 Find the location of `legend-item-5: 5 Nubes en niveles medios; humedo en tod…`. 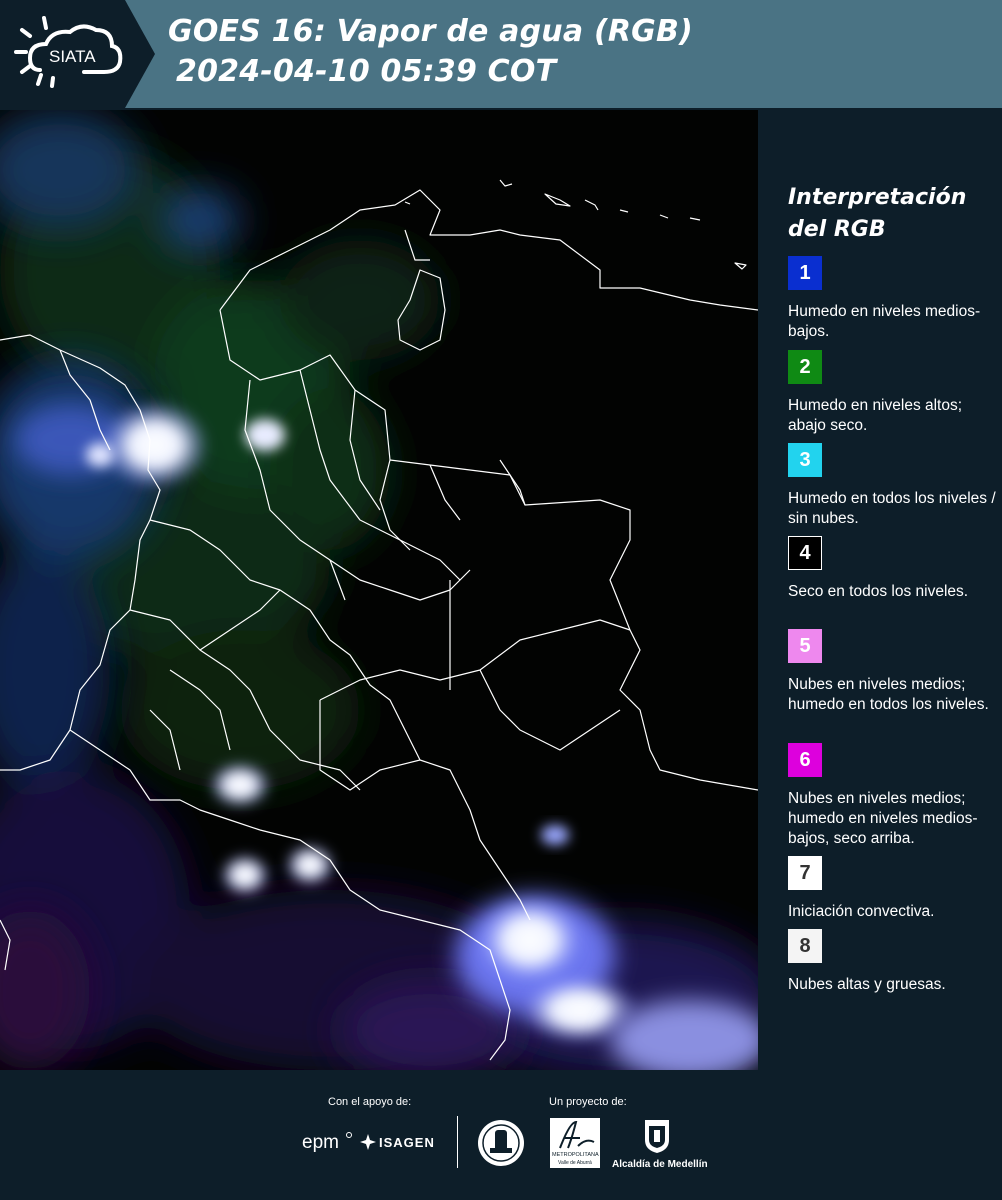

legend-item-5: 5 Nubes en niveles medios; humedo en tod… is located at coordinates (893, 672).